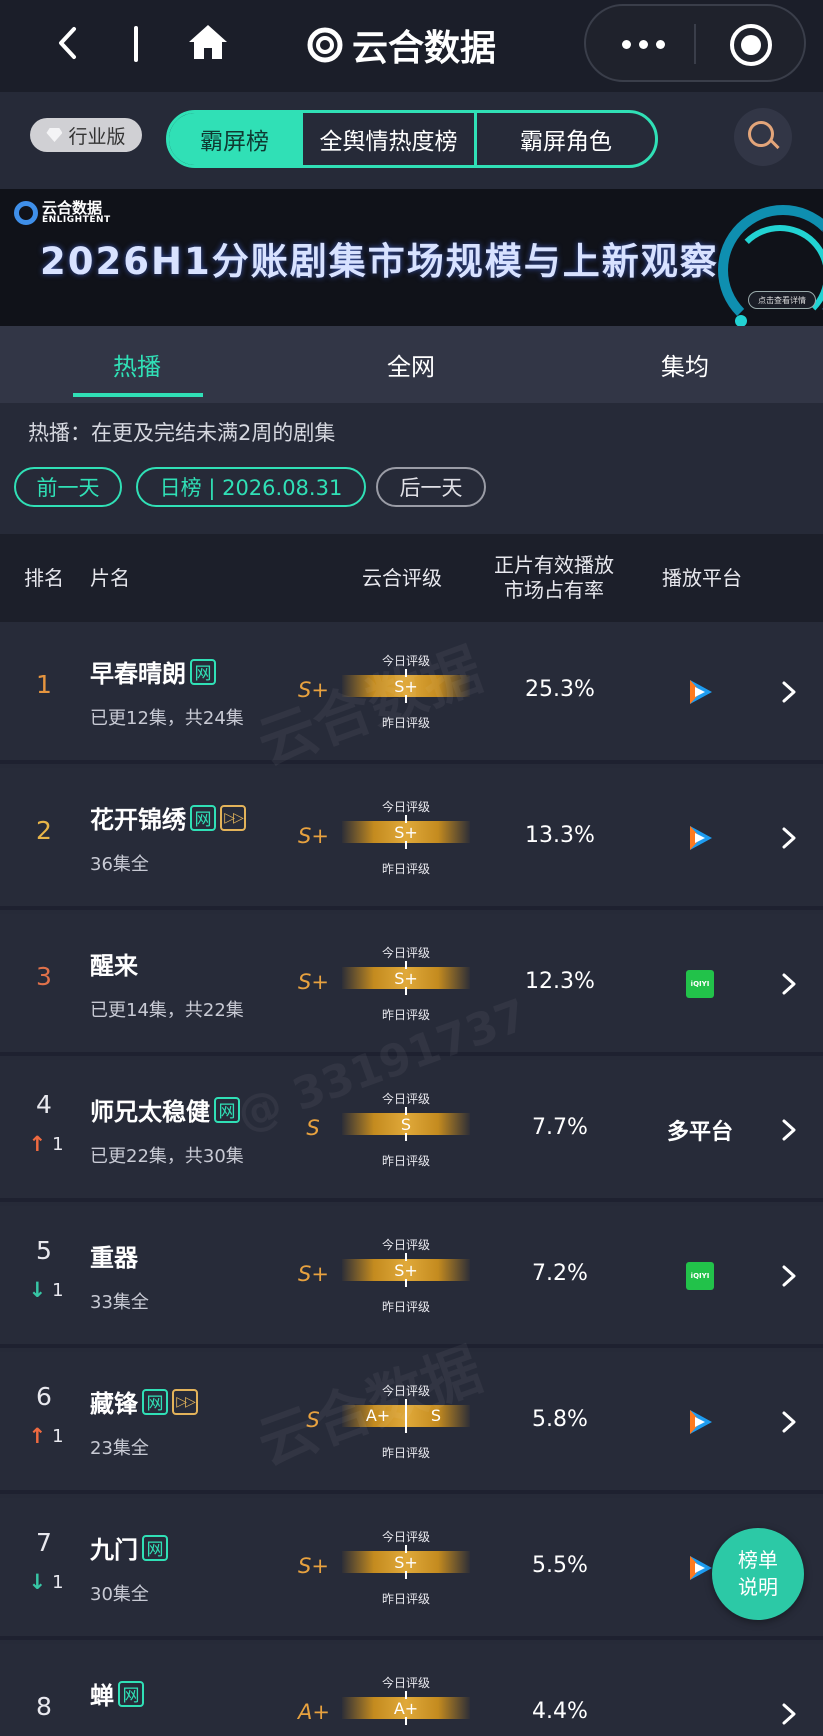  What do you see at coordinates (560, 1711) in the screenshot?
I see `market-share: 4.4%` at bounding box center [560, 1711].